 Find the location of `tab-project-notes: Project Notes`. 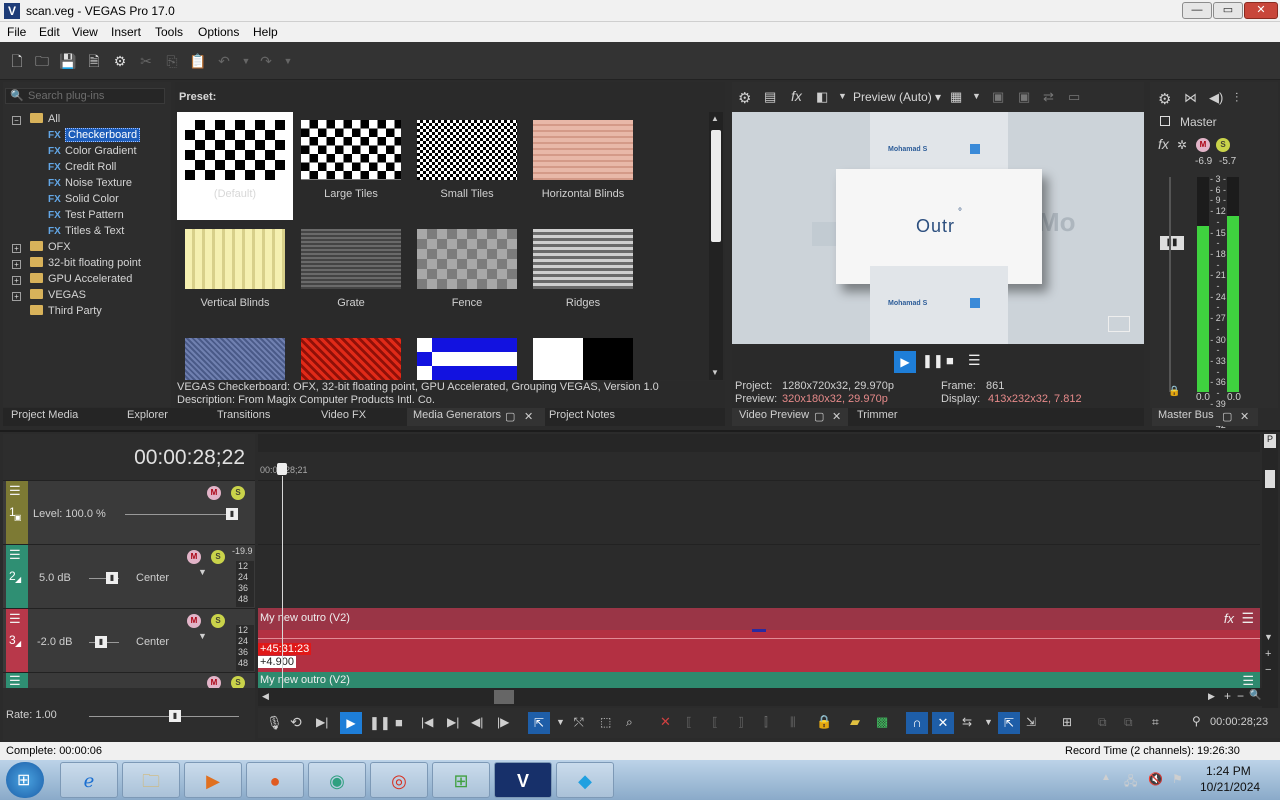

tab-project-notes: Project Notes is located at coordinates (582, 415).